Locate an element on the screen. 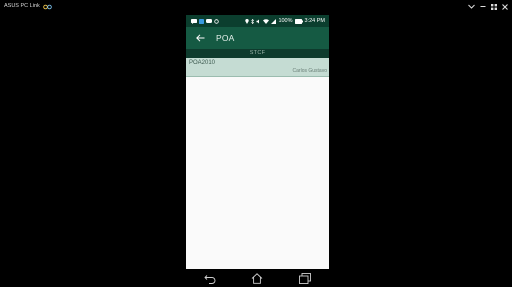 Image resolution: width=512 pixels, height=287 pixels. host-title-bar: ASUS PC Link is located at coordinates (28, 6).